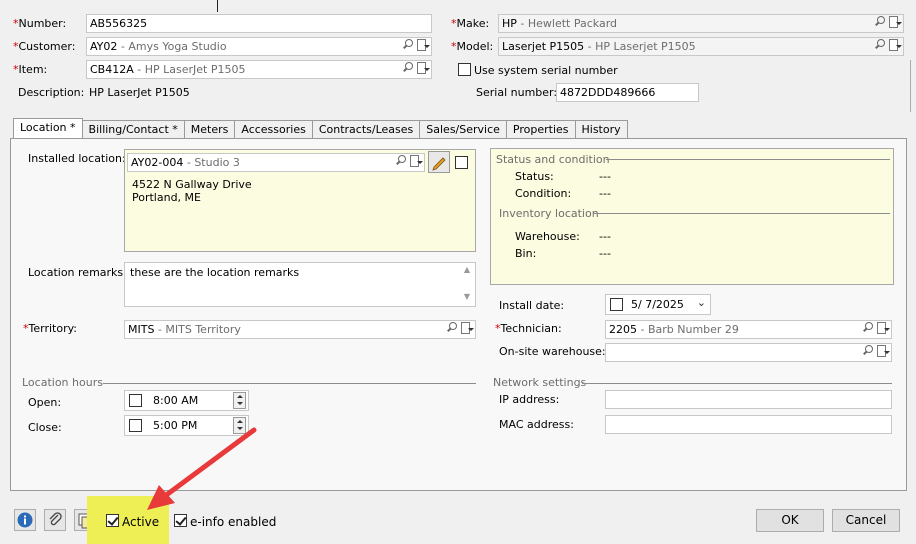 The image size is (916, 544). I want to click on window-edge, so click(913, 86).